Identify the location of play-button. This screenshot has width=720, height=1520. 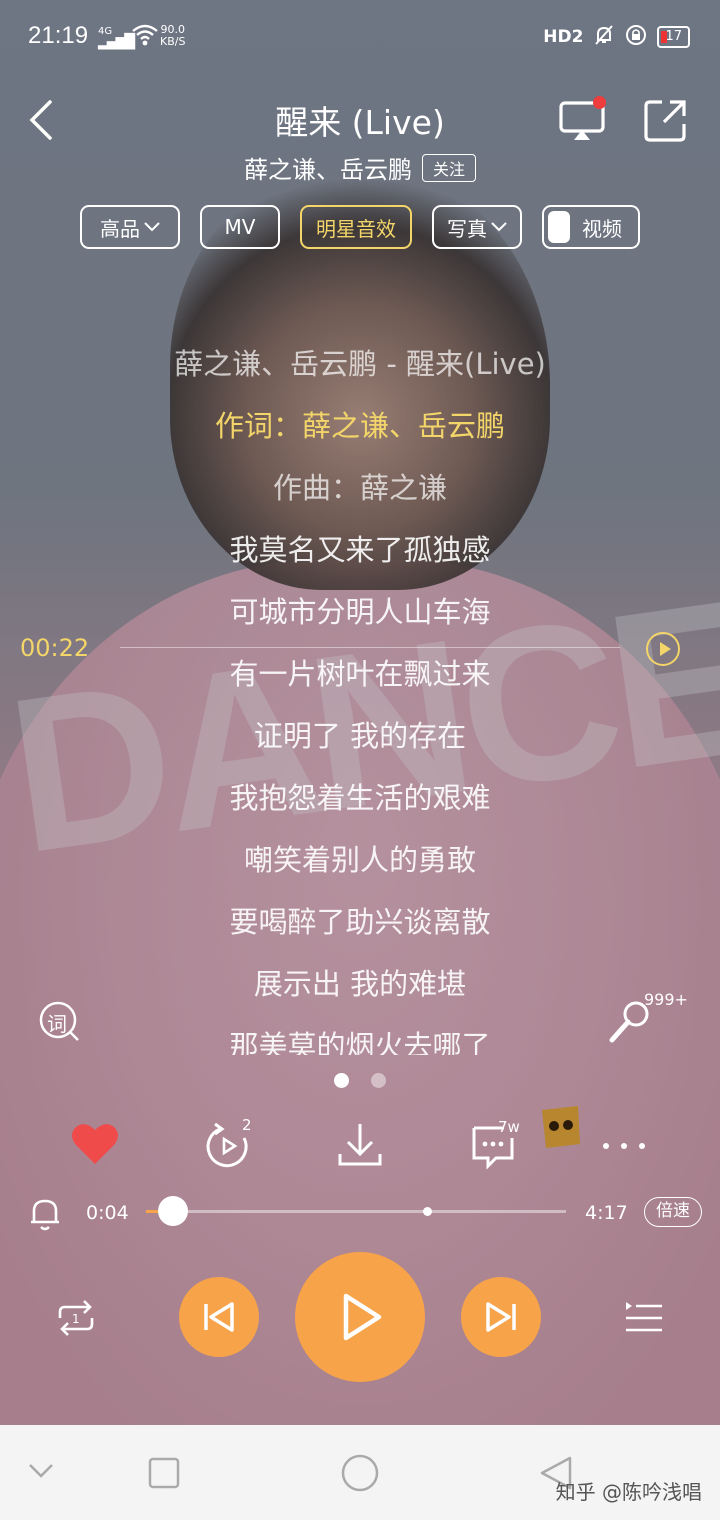
(360, 1317).